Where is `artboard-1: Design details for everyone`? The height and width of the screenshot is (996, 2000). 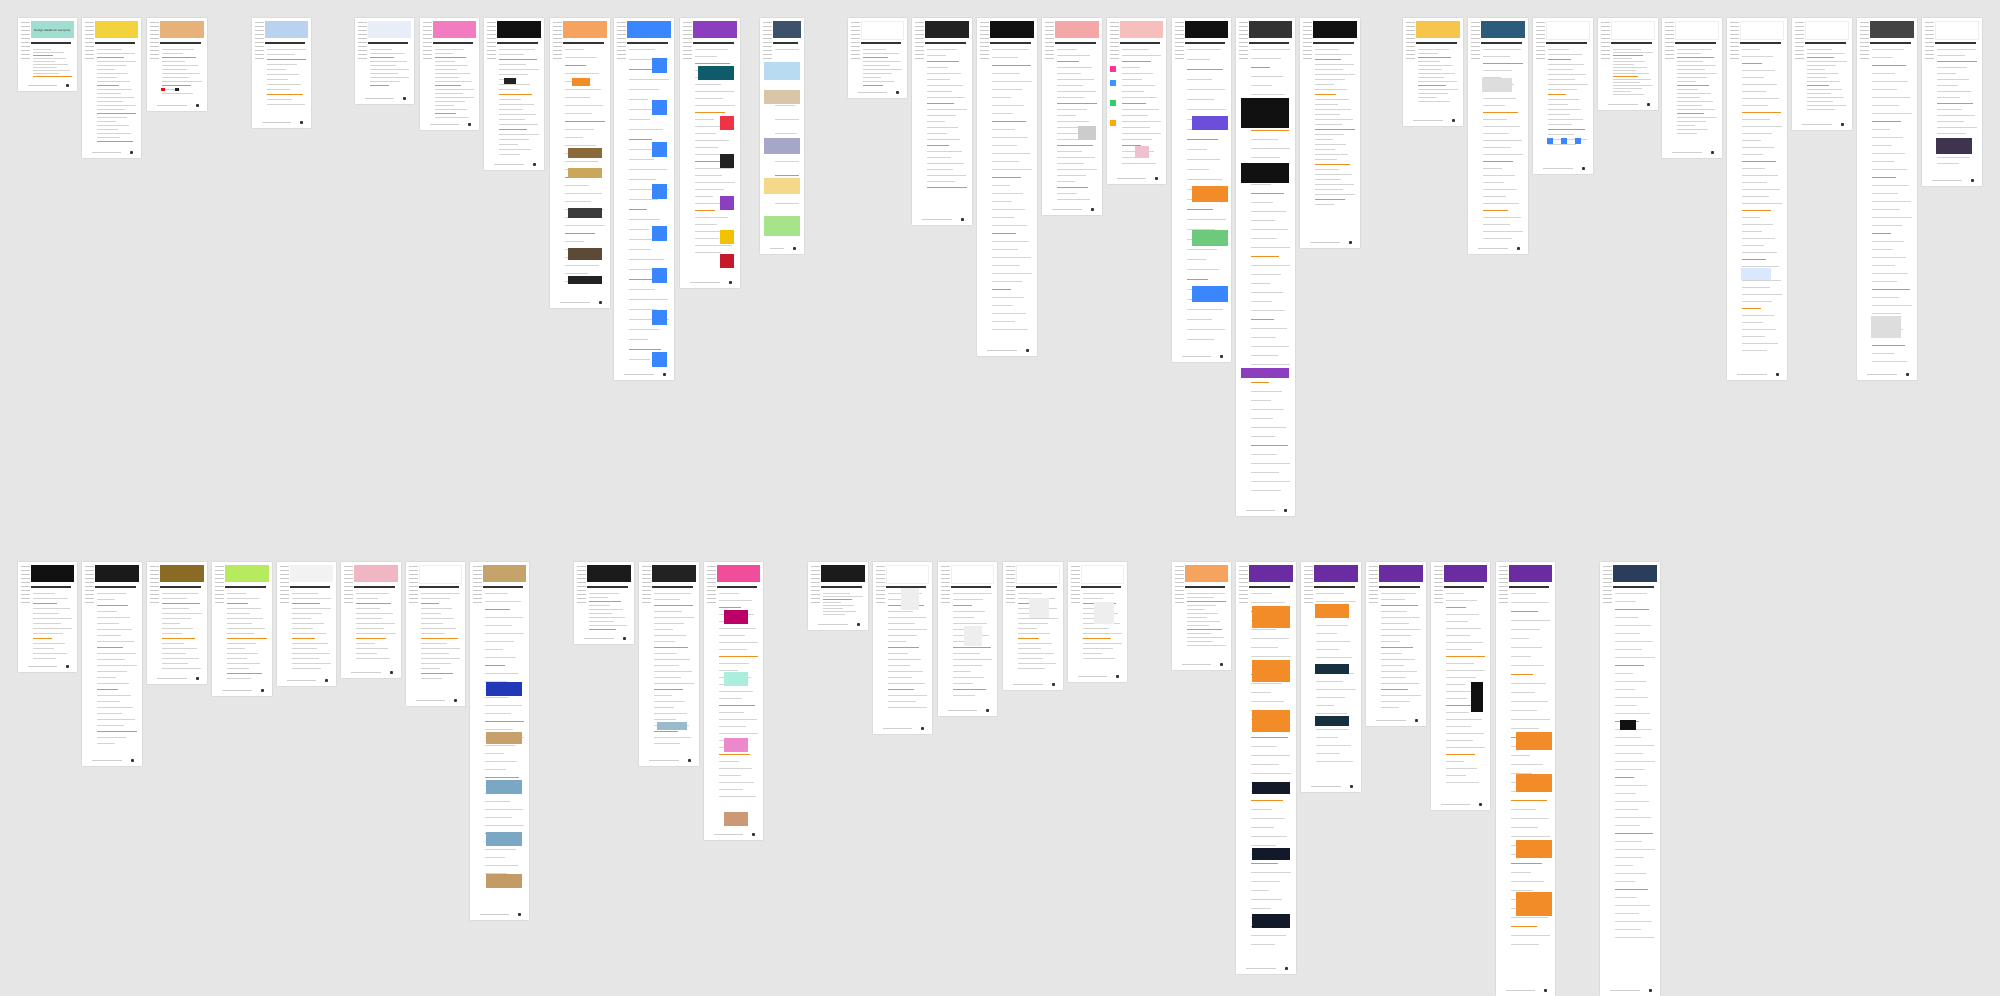
artboard-1: Design details for everyone is located at coordinates (47, 54).